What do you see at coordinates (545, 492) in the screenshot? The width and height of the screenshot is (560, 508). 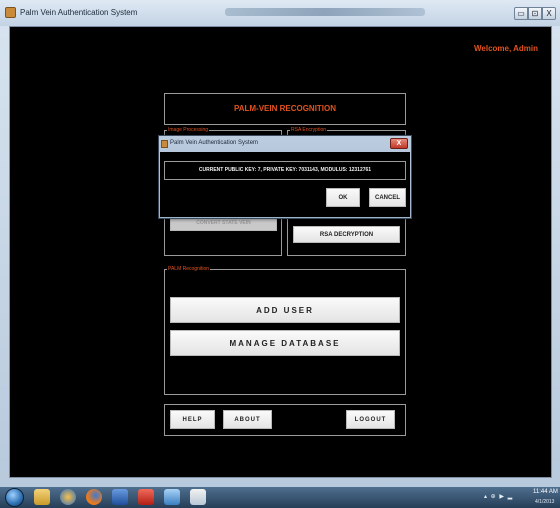 I see `clock-time: 11:44 AM` at bounding box center [545, 492].